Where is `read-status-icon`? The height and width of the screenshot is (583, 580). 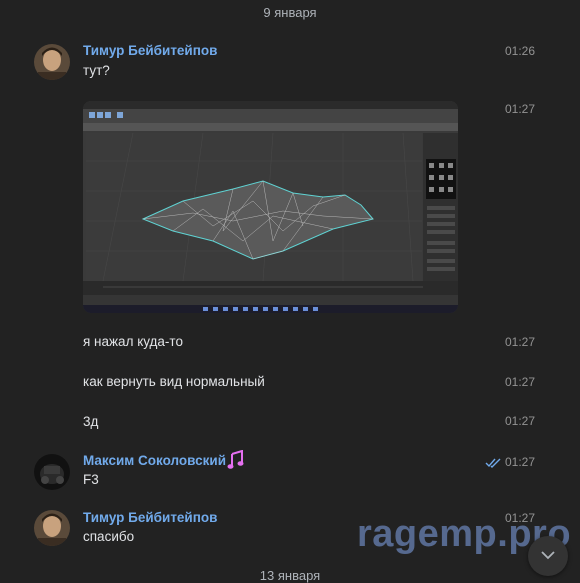 read-status-icon is located at coordinates (494, 465).